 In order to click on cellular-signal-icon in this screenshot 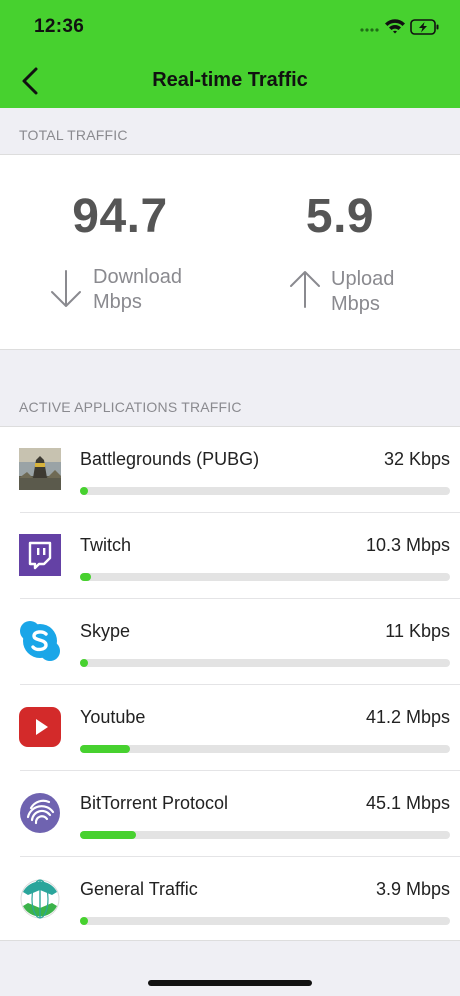, I will do `click(369, 30)`.